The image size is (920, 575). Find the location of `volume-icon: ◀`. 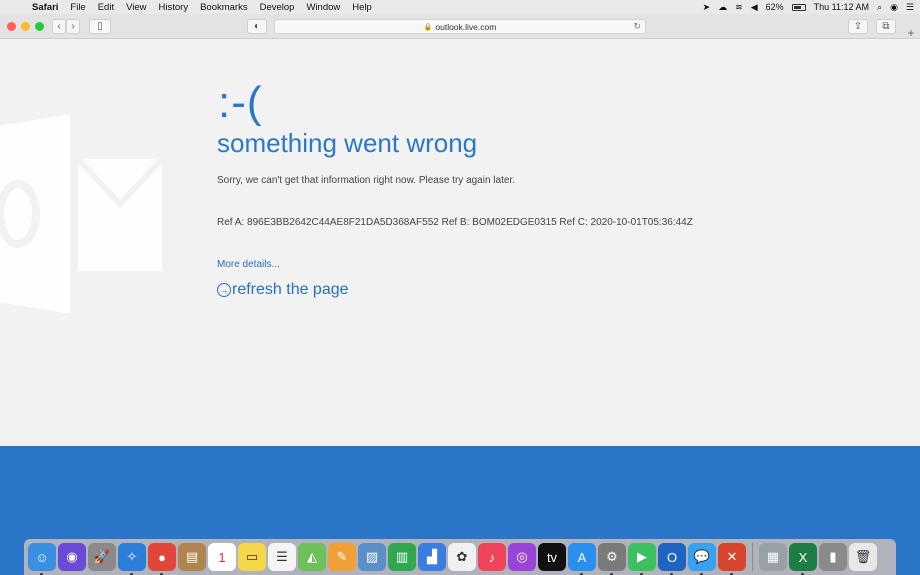

volume-icon: ◀ is located at coordinates (754, 7).